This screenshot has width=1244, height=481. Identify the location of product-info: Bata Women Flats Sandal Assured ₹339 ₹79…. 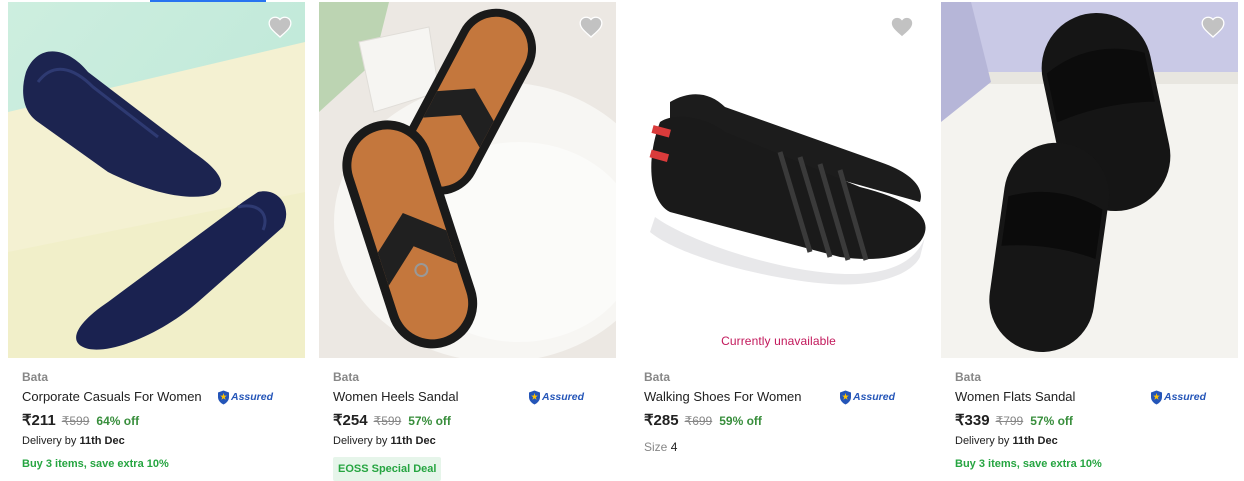
(1089, 420).